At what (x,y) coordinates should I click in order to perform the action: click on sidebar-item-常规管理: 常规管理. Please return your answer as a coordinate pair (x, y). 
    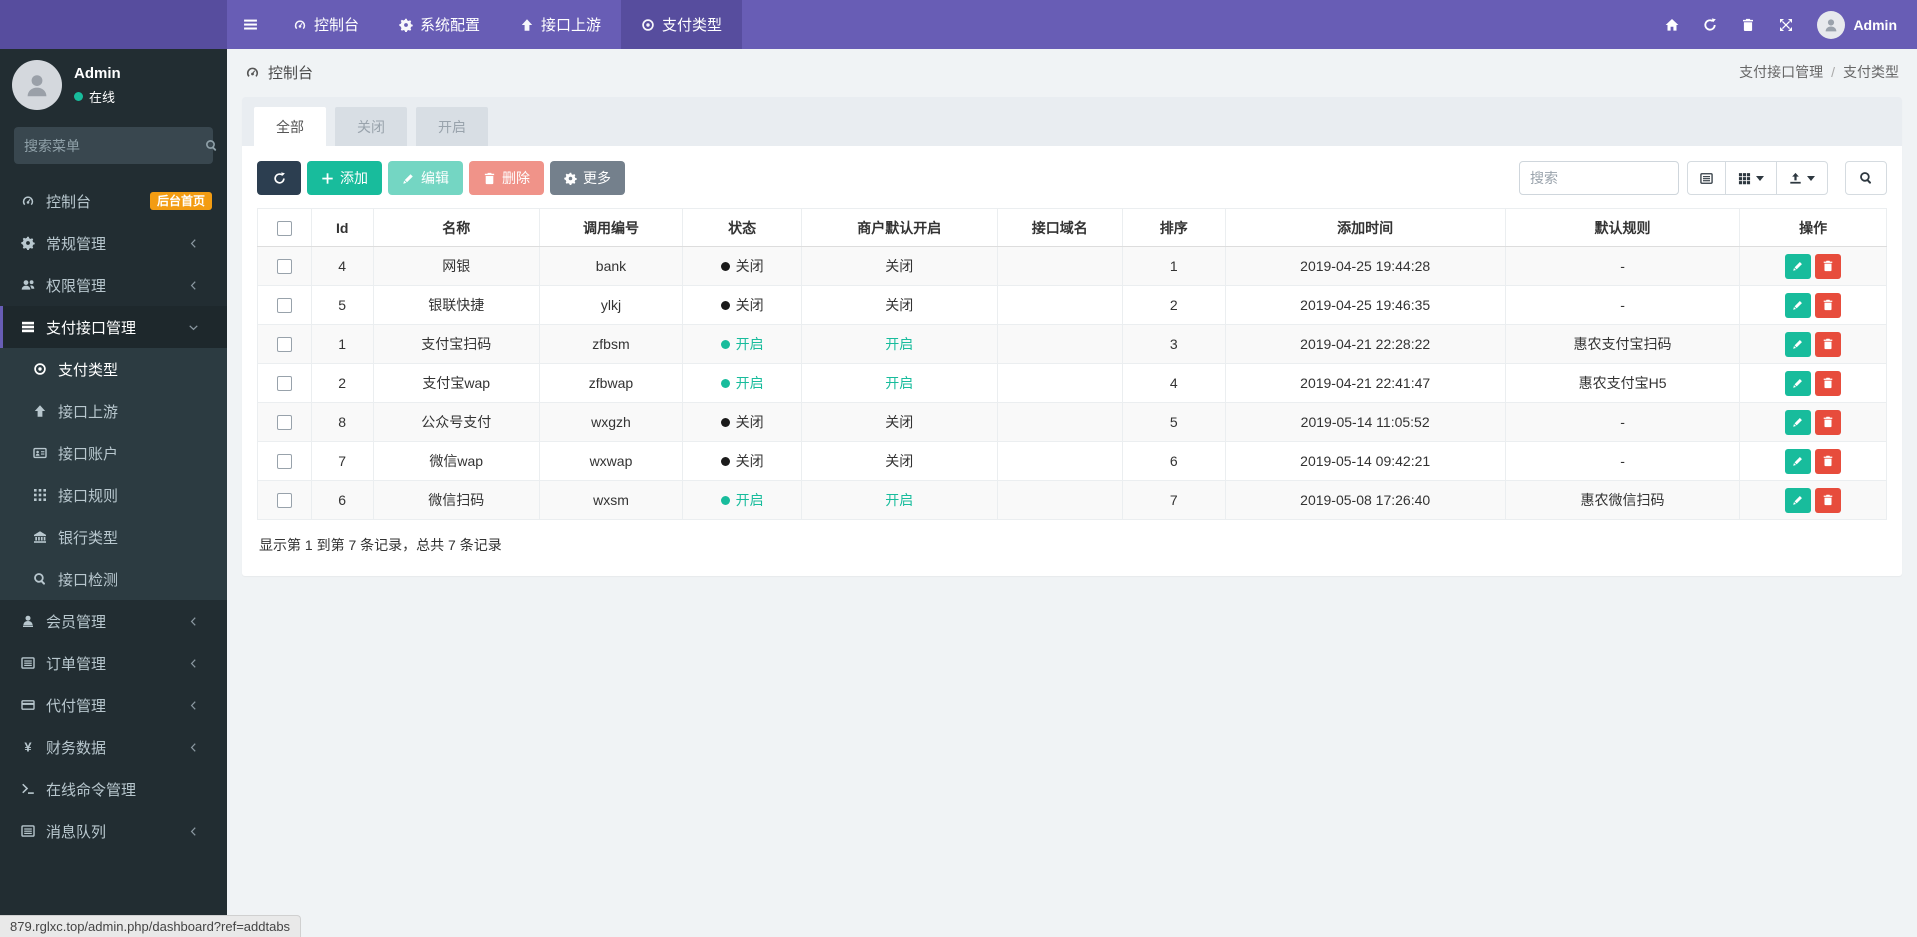
    Looking at the image, I should click on (113, 243).